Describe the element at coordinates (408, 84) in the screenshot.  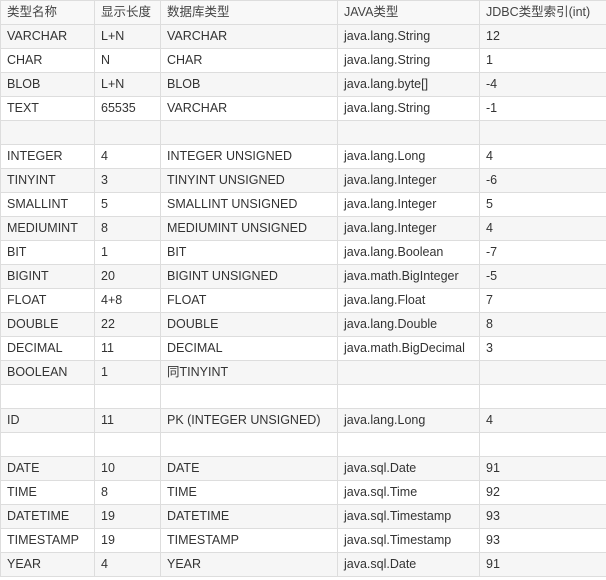
I see `cell-java-type: java.lang.byte[]` at that location.